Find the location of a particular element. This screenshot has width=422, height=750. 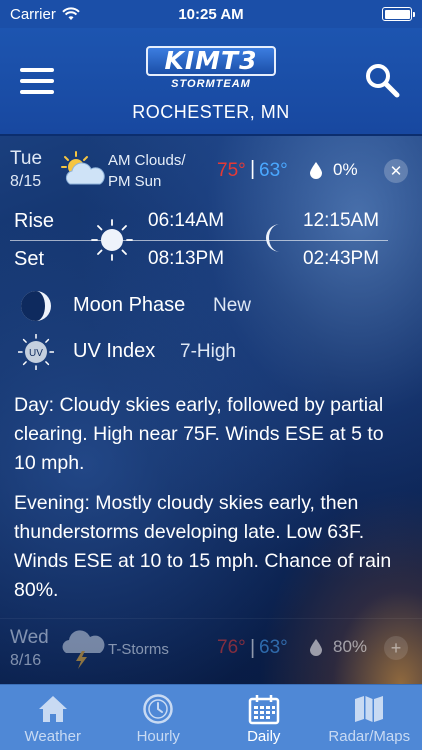

app-header: KIMT3 STORMTEAM ROCHESTER, MN is located at coordinates (211, 82).